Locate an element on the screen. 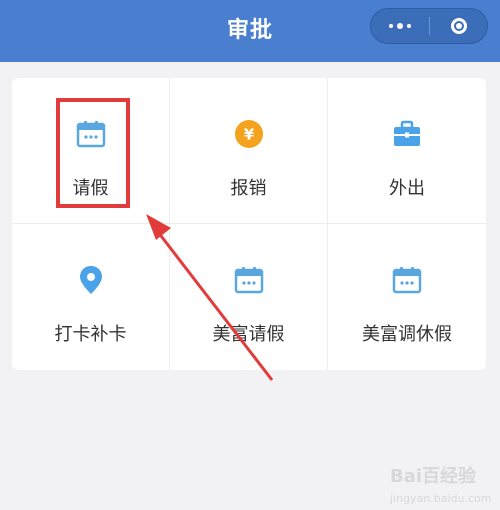 The width and height of the screenshot is (500, 510). watermark-logo: Bai百经验 jingyan.baidu.com is located at coordinates (445, 484).